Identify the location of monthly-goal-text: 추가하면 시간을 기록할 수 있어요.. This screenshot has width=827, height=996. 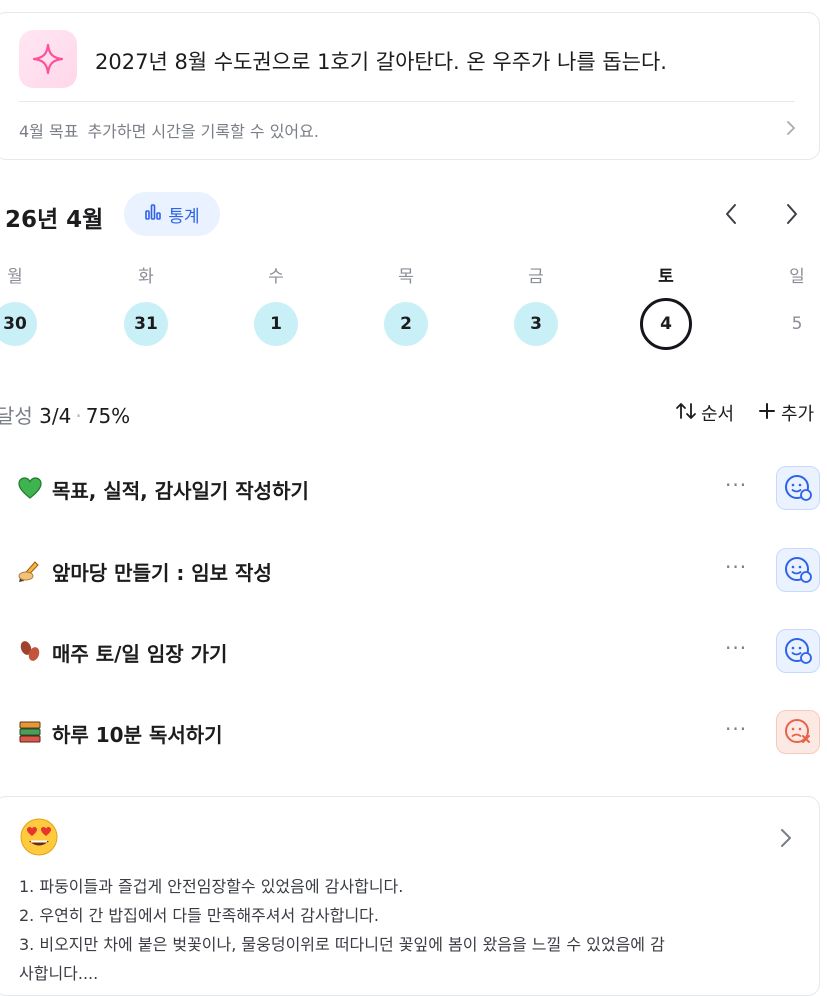
(203, 131).